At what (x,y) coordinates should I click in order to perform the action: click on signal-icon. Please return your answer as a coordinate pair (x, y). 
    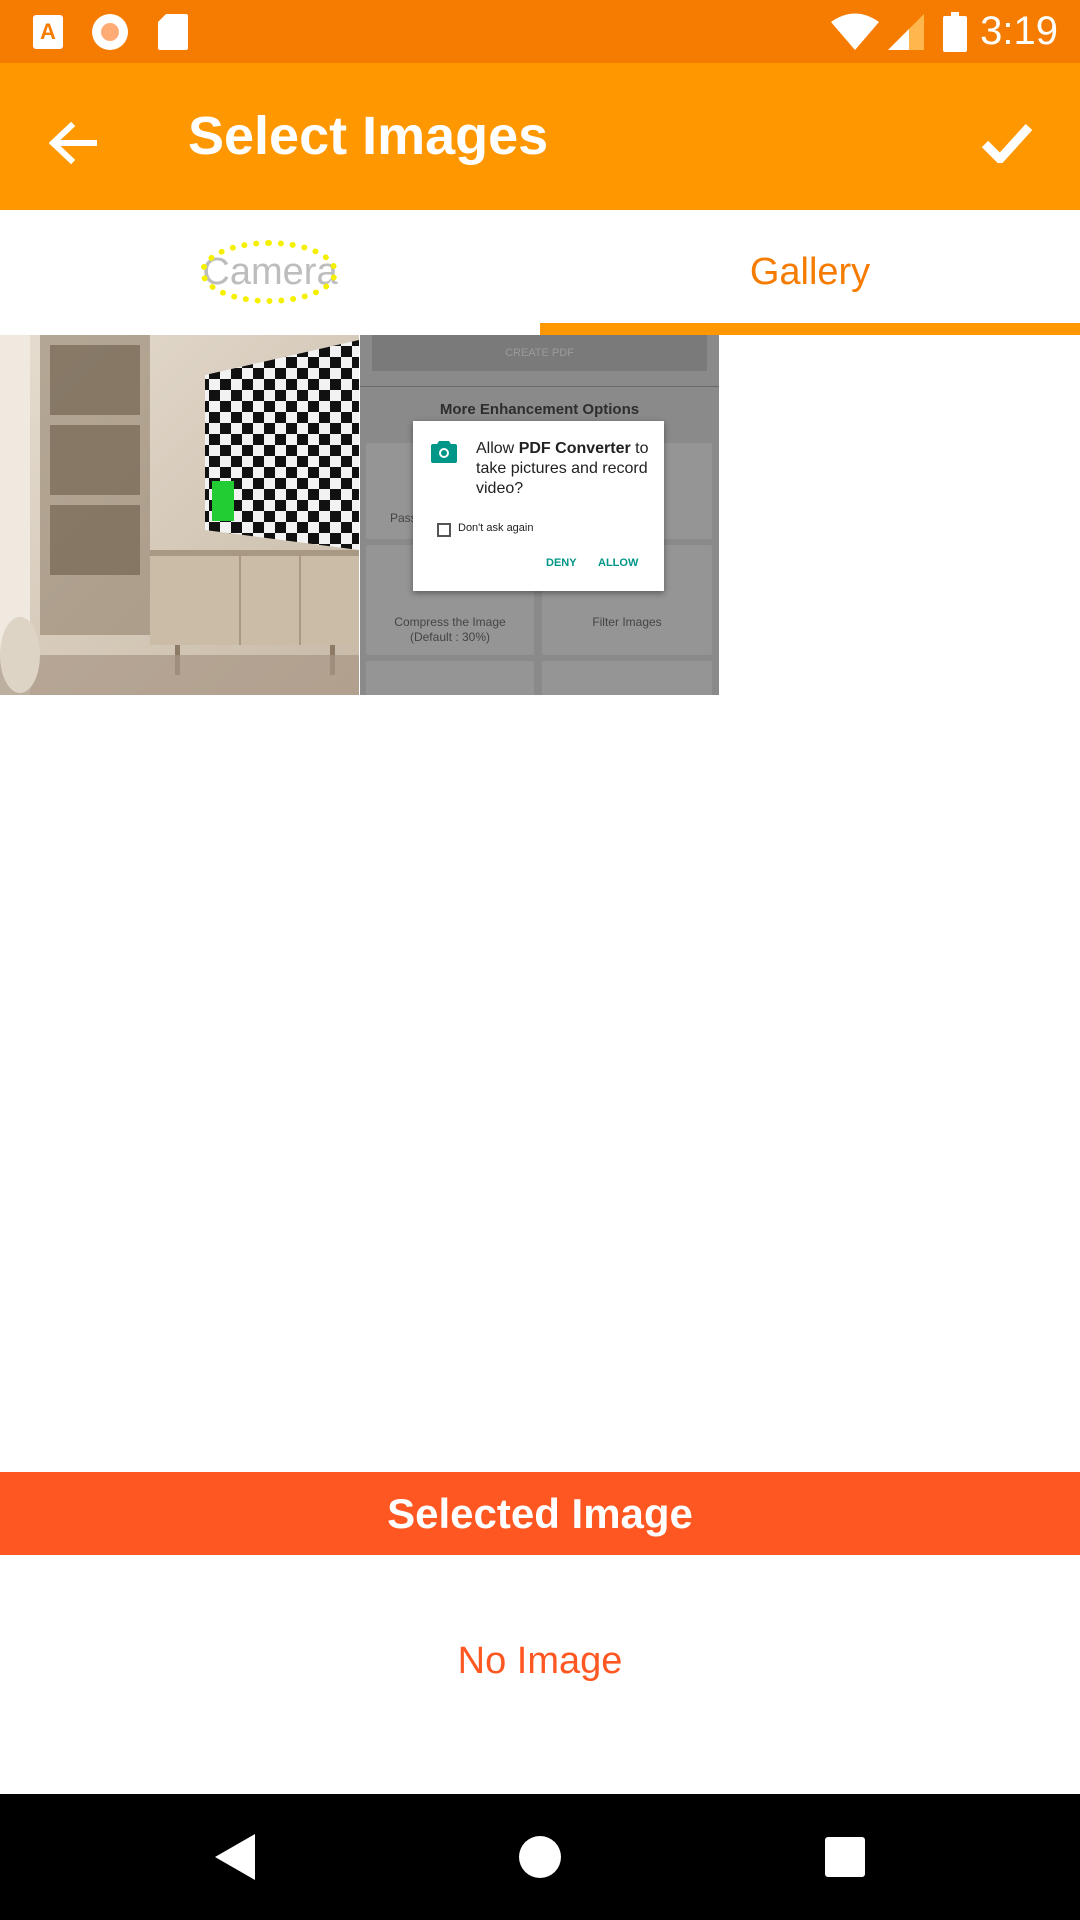
    Looking at the image, I should click on (906, 31).